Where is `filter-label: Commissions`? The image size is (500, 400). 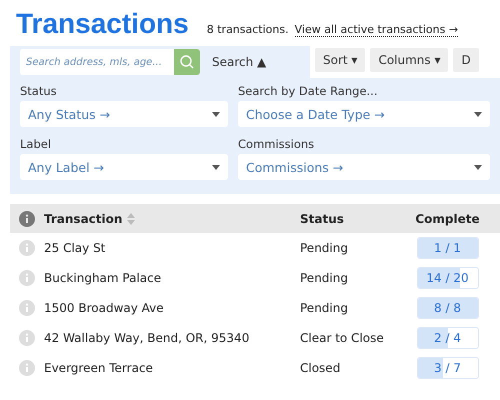
filter-label: Commissions is located at coordinates (277, 144).